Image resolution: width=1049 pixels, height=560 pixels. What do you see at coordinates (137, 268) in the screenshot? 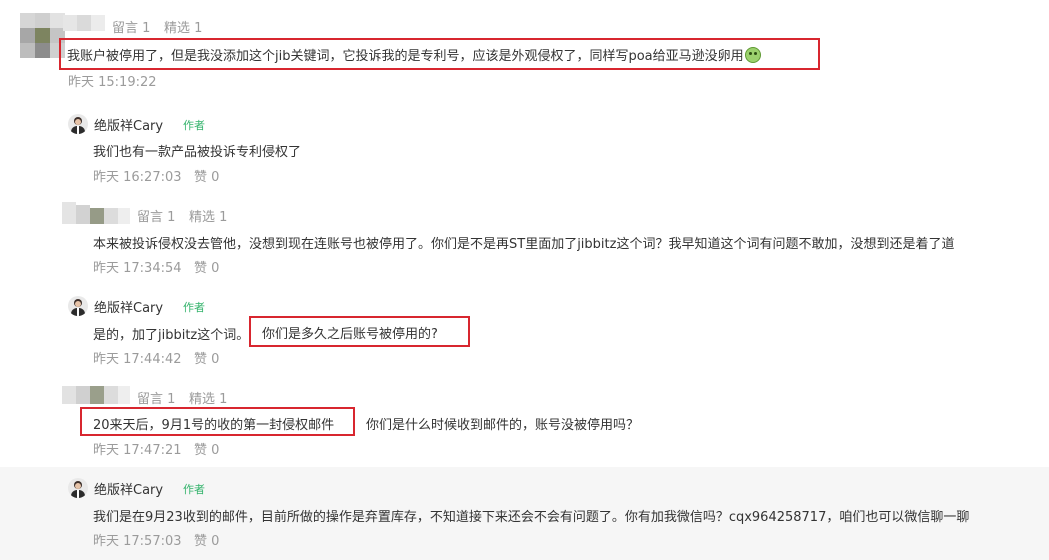
I see `comment-time: 昨天 17:34:54` at bounding box center [137, 268].